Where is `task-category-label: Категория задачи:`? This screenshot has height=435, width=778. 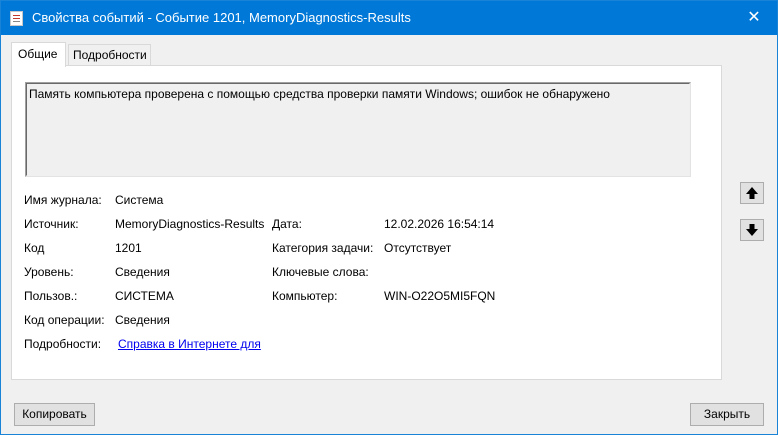 task-category-label: Категория задачи: is located at coordinates (323, 248).